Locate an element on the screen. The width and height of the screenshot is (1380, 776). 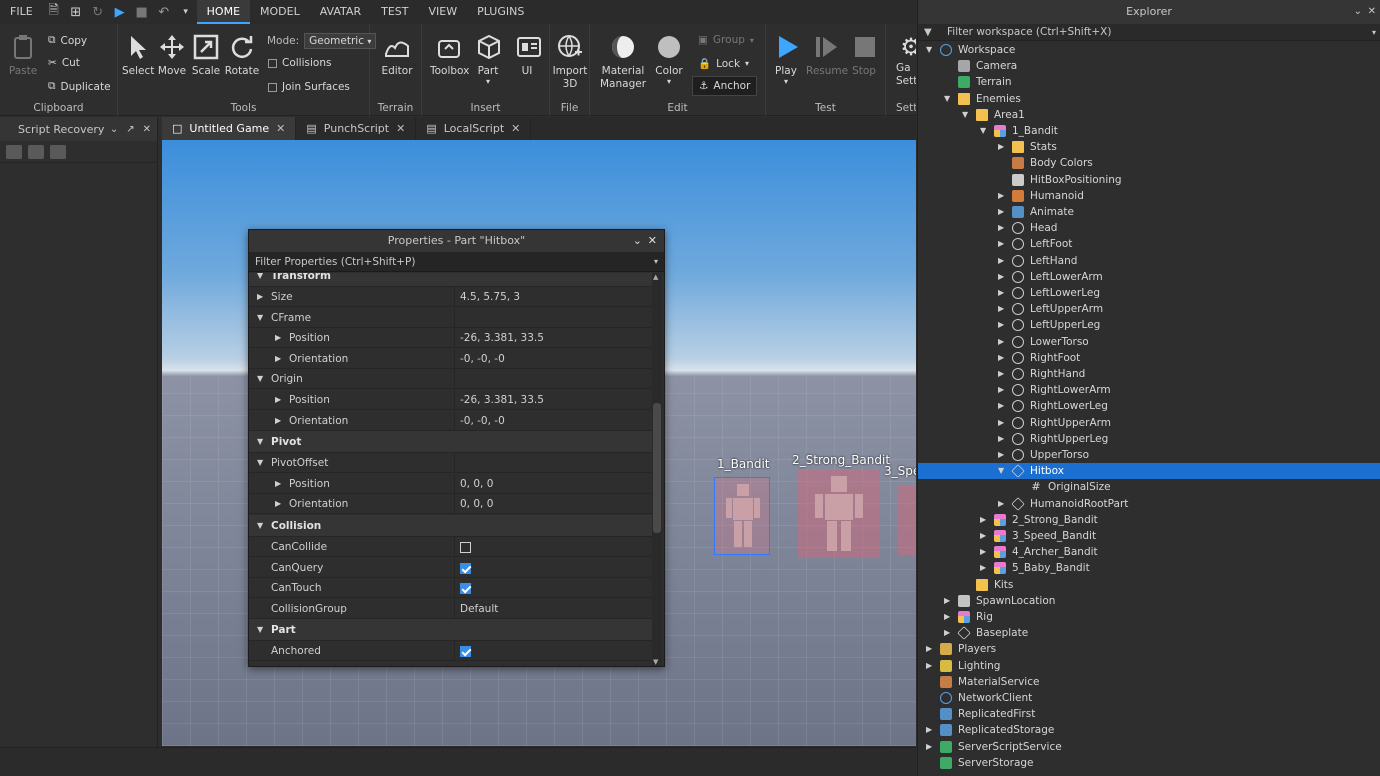
collisions-toggle: Collisions is located at coordinates (299, 63).